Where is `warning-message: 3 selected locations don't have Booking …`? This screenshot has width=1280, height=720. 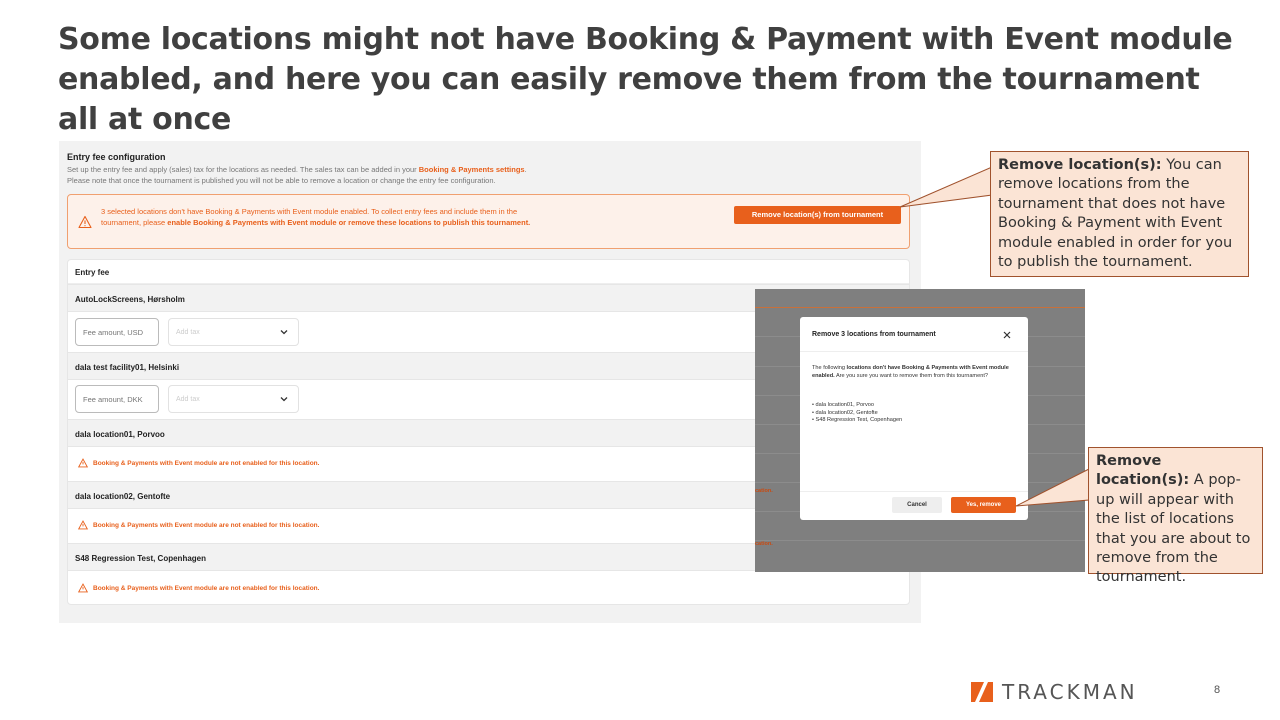
warning-message: 3 selected locations don't have Booking … is located at coordinates (321, 217).